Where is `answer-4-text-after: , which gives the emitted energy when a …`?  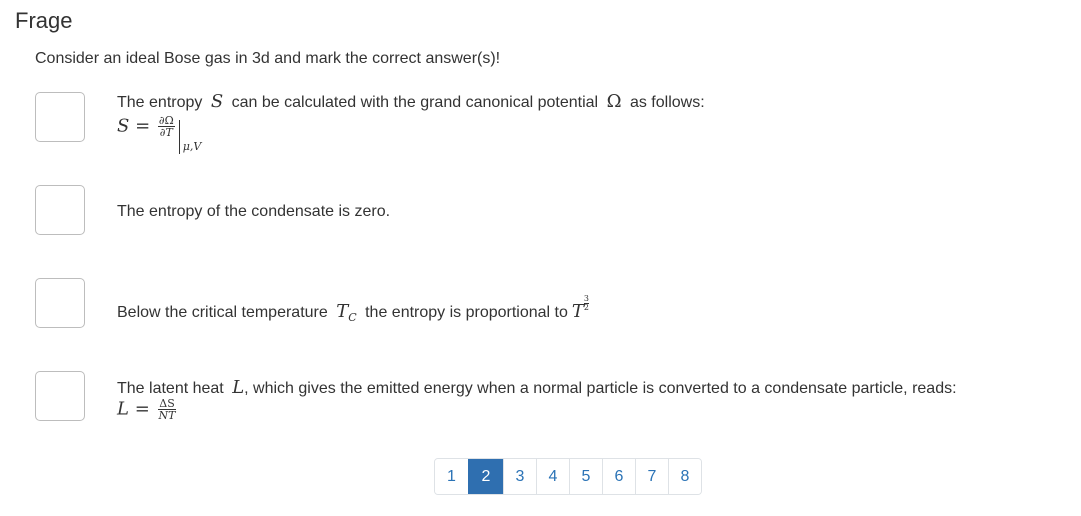 answer-4-text-after: , which gives the emitted energy when a … is located at coordinates (600, 388).